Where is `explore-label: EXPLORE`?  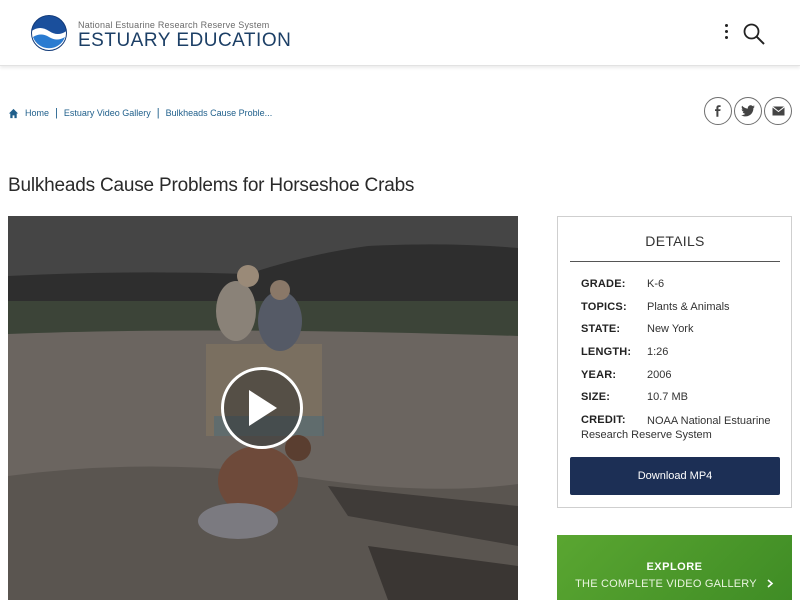
explore-label: EXPLORE is located at coordinates (674, 567).